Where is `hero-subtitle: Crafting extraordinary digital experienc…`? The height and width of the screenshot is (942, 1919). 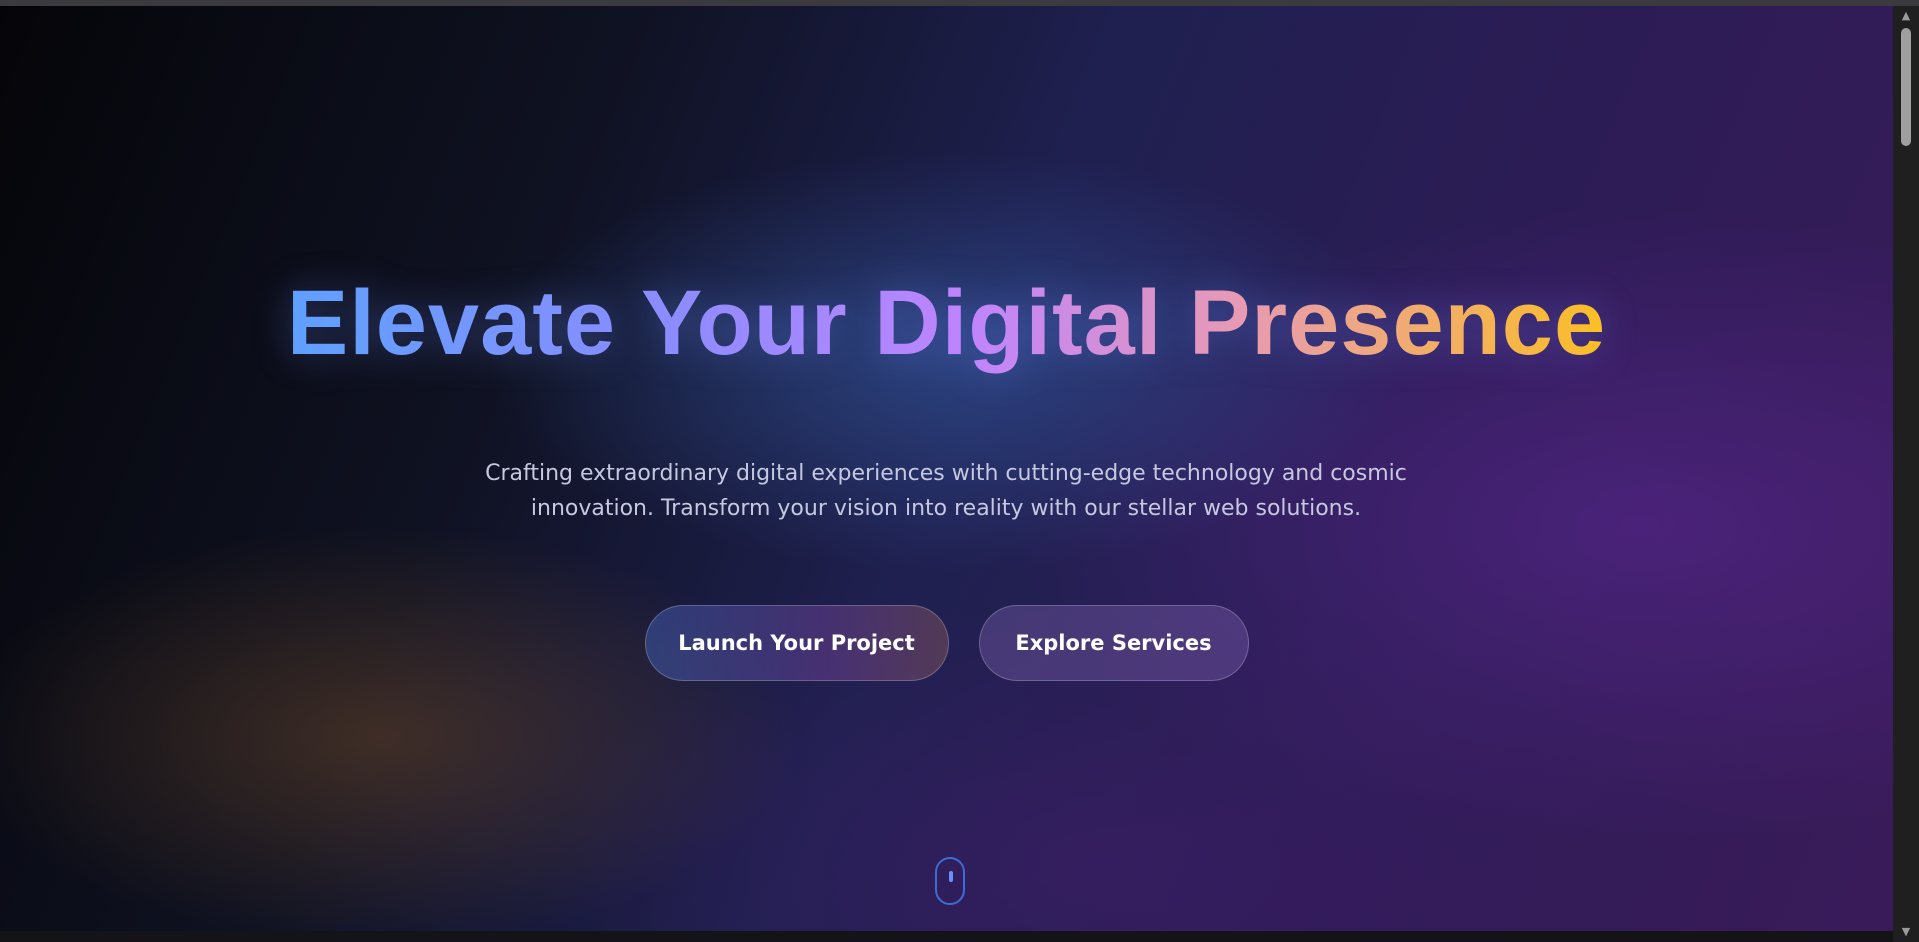
hero-subtitle: Crafting extraordinary digital experienc… is located at coordinates (946, 491).